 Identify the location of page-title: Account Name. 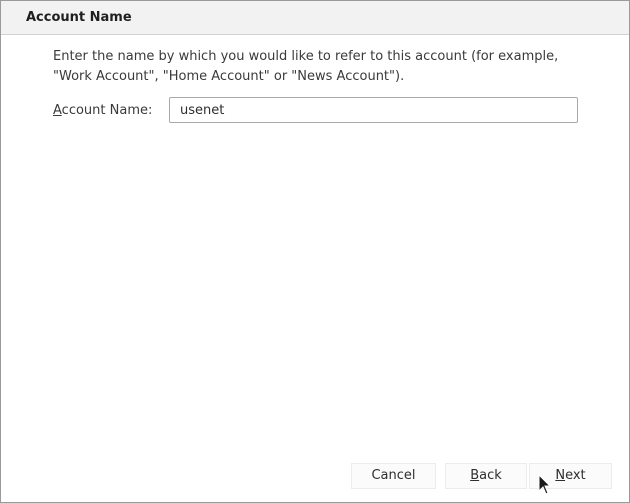
(79, 17).